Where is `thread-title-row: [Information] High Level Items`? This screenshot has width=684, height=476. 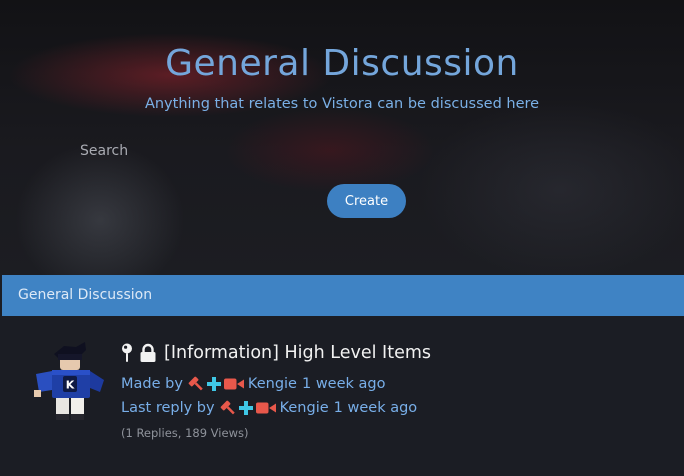 thread-title-row: [Information] High Level Items is located at coordinates (276, 353).